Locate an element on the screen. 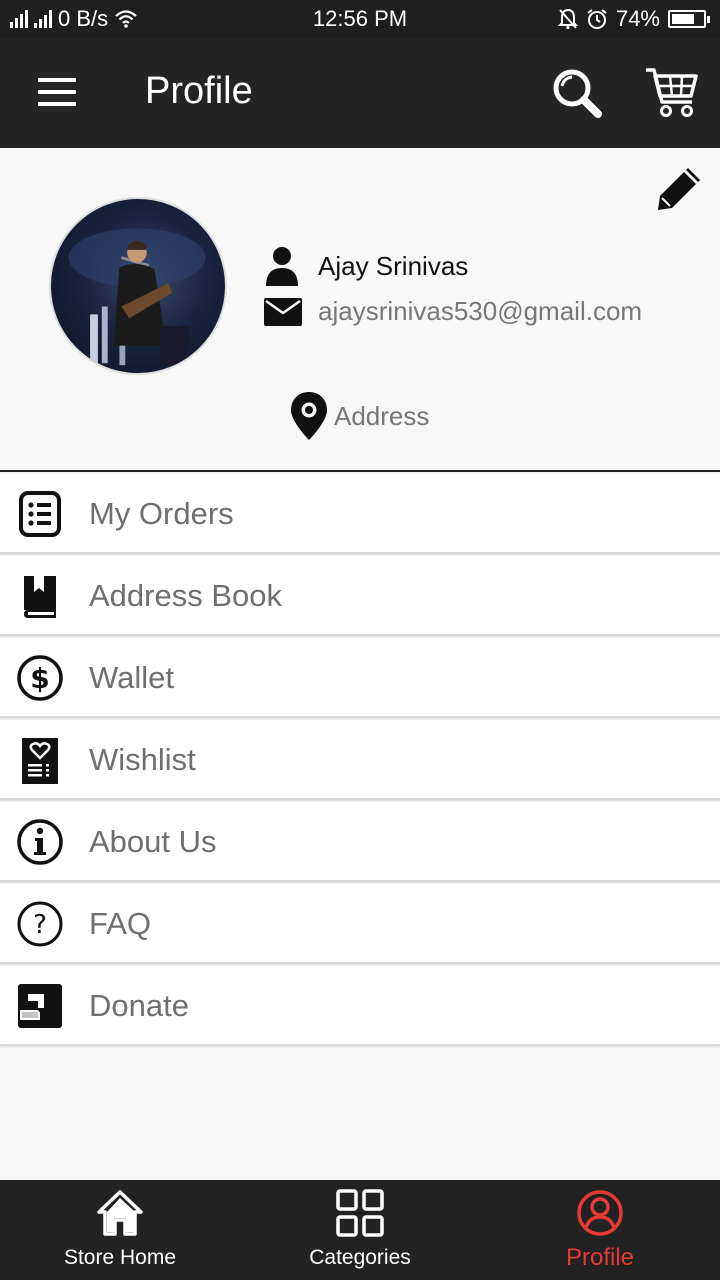 The width and height of the screenshot is (720, 1280). location-pin-icon is located at coordinates (309, 416).